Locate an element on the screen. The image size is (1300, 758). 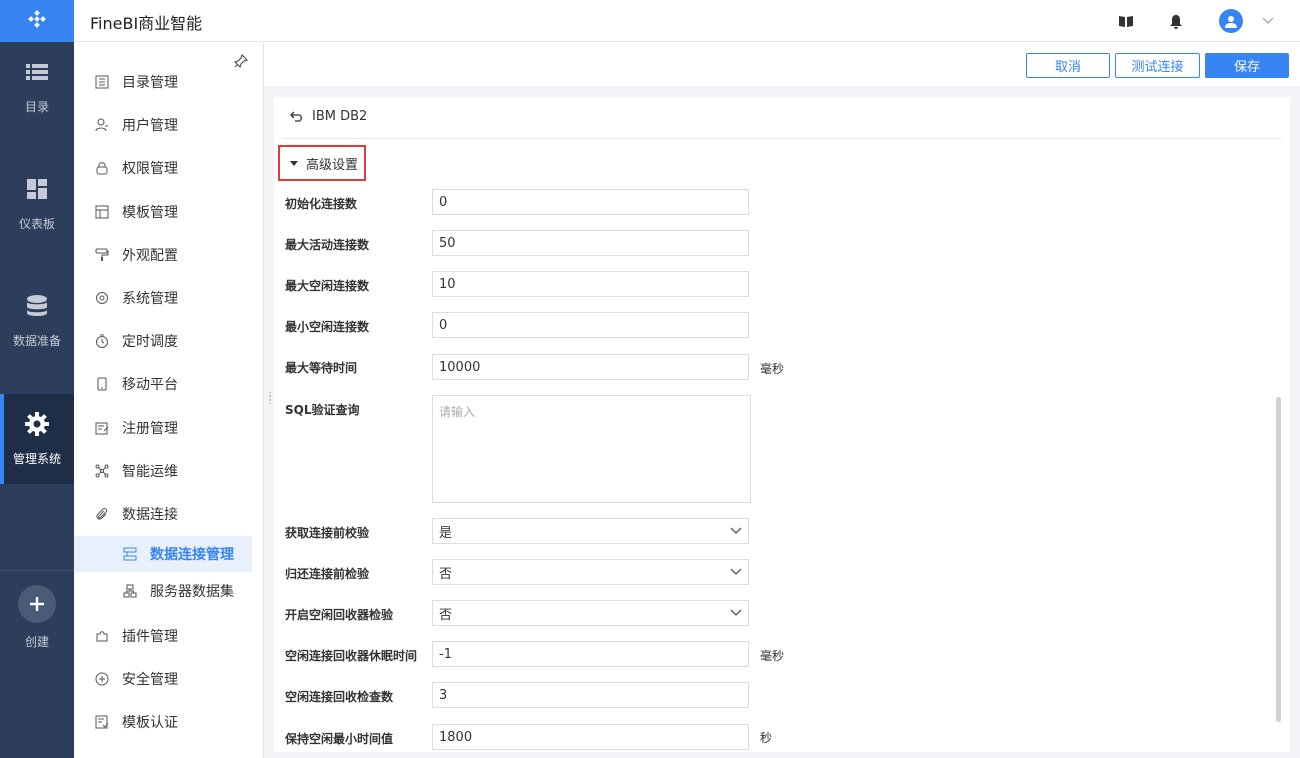
divider is located at coordinates (782, 138).